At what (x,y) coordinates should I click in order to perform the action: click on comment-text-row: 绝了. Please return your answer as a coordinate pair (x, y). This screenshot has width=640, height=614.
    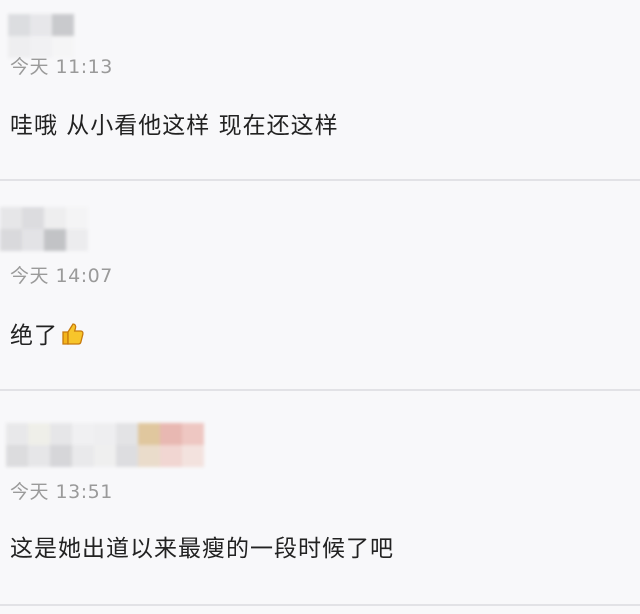
    Looking at the image, I should click on (48, 334).